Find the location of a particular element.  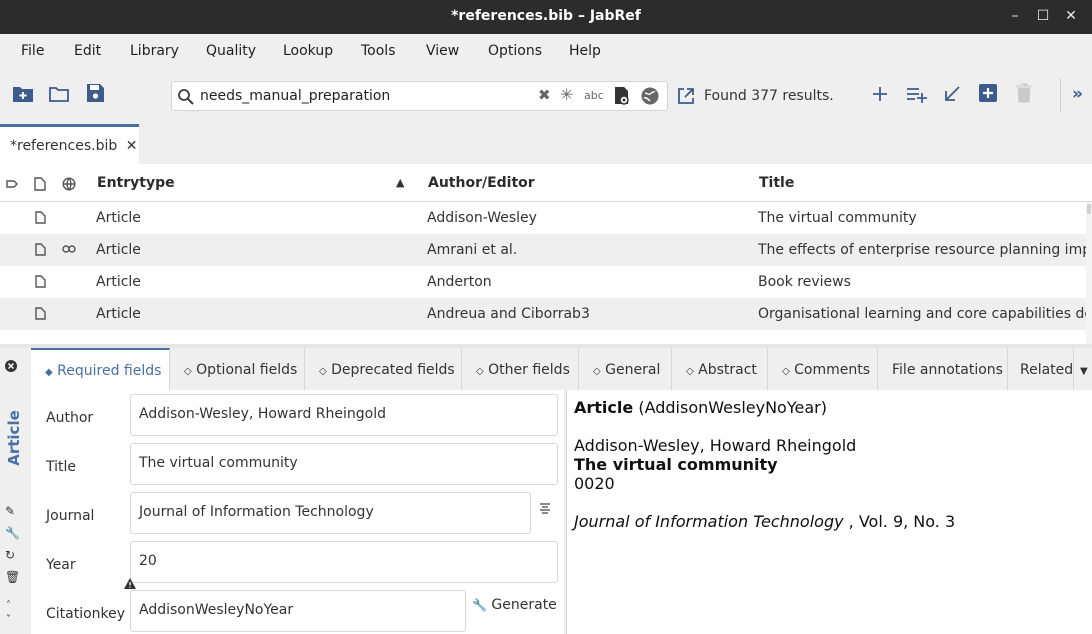

minimize-button: – is located at coordinates (1015, 16).